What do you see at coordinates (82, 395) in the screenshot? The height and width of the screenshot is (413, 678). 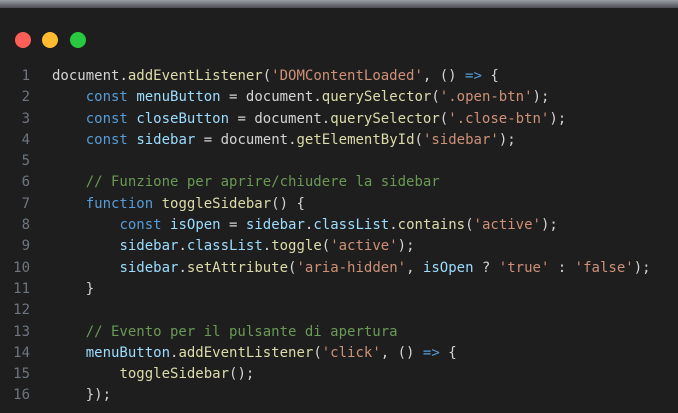 I see `code-token: });` at bounding box center [82, 395].